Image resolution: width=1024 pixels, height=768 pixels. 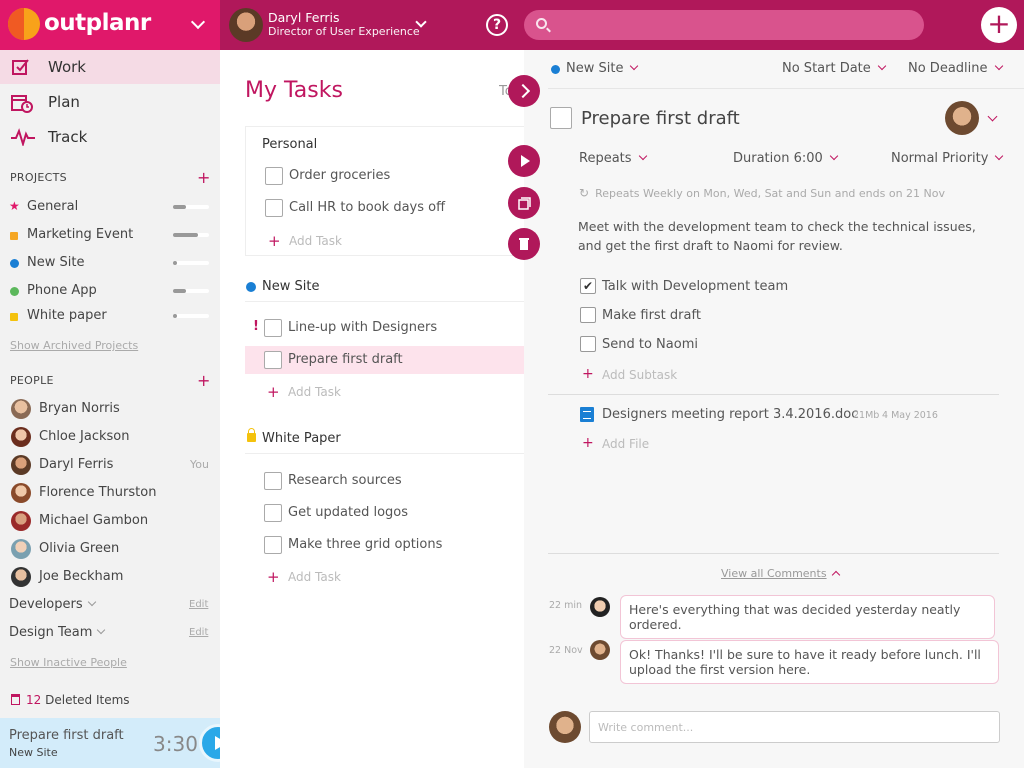 What do you see at coordinates (561, 118) in the screenshot?
I see `task-complete-checkbox` at bounding box center [561, 118].